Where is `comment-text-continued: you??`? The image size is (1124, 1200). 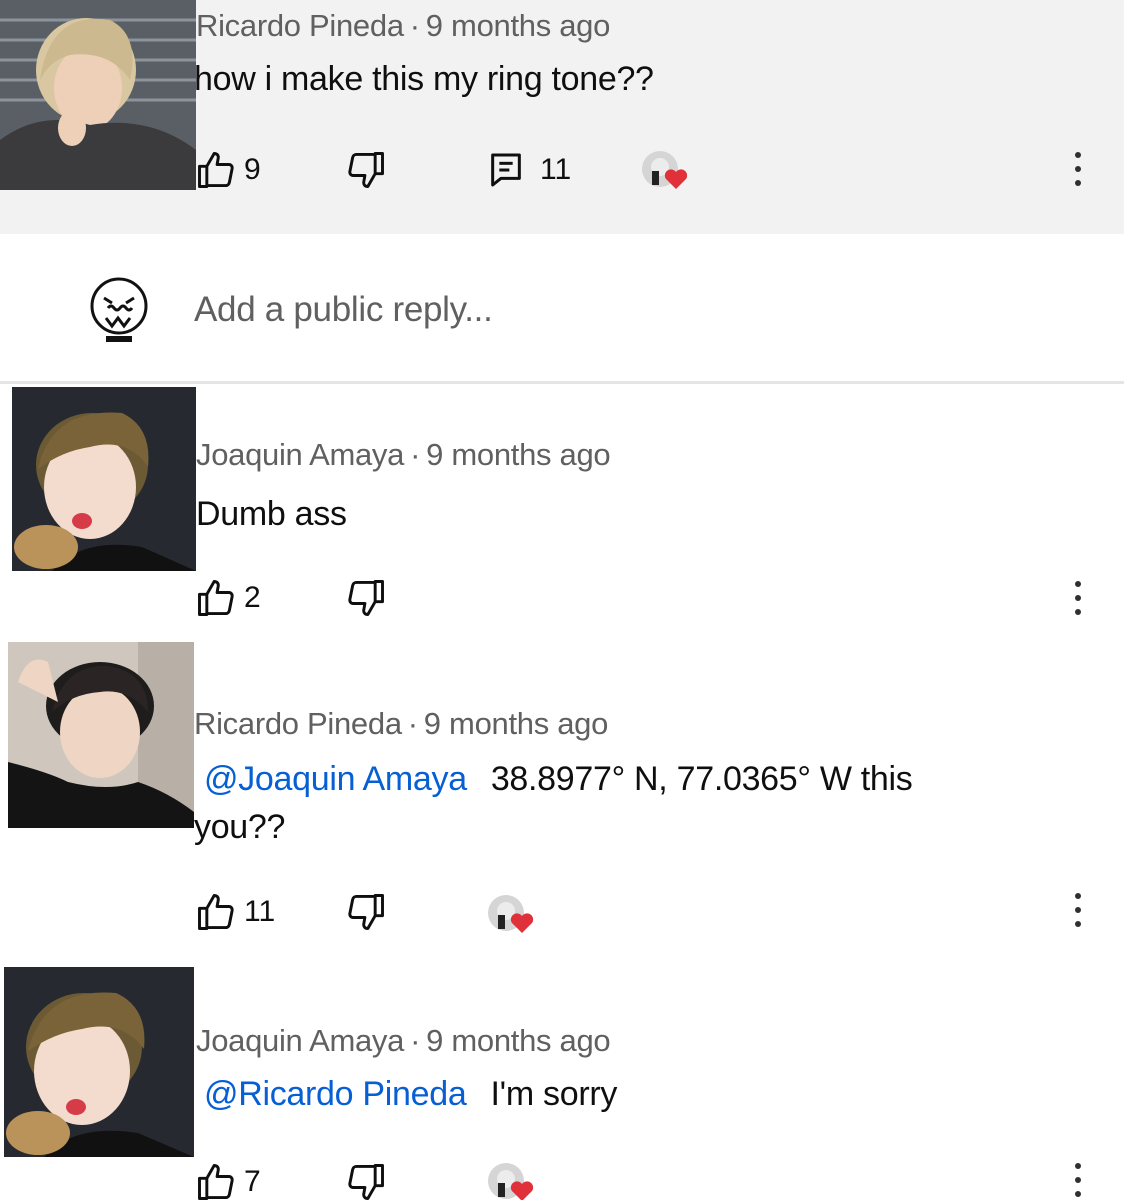
comment-text-continued: you?? is located at coordinates (240, 827).